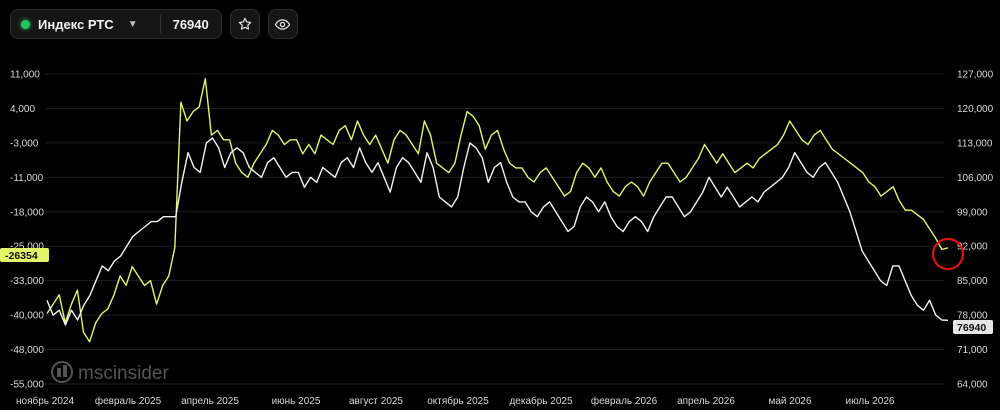  Describe the element at coordinates (27, 281) in the screenshot. I see `left-tick-label: -33,000` at that location.